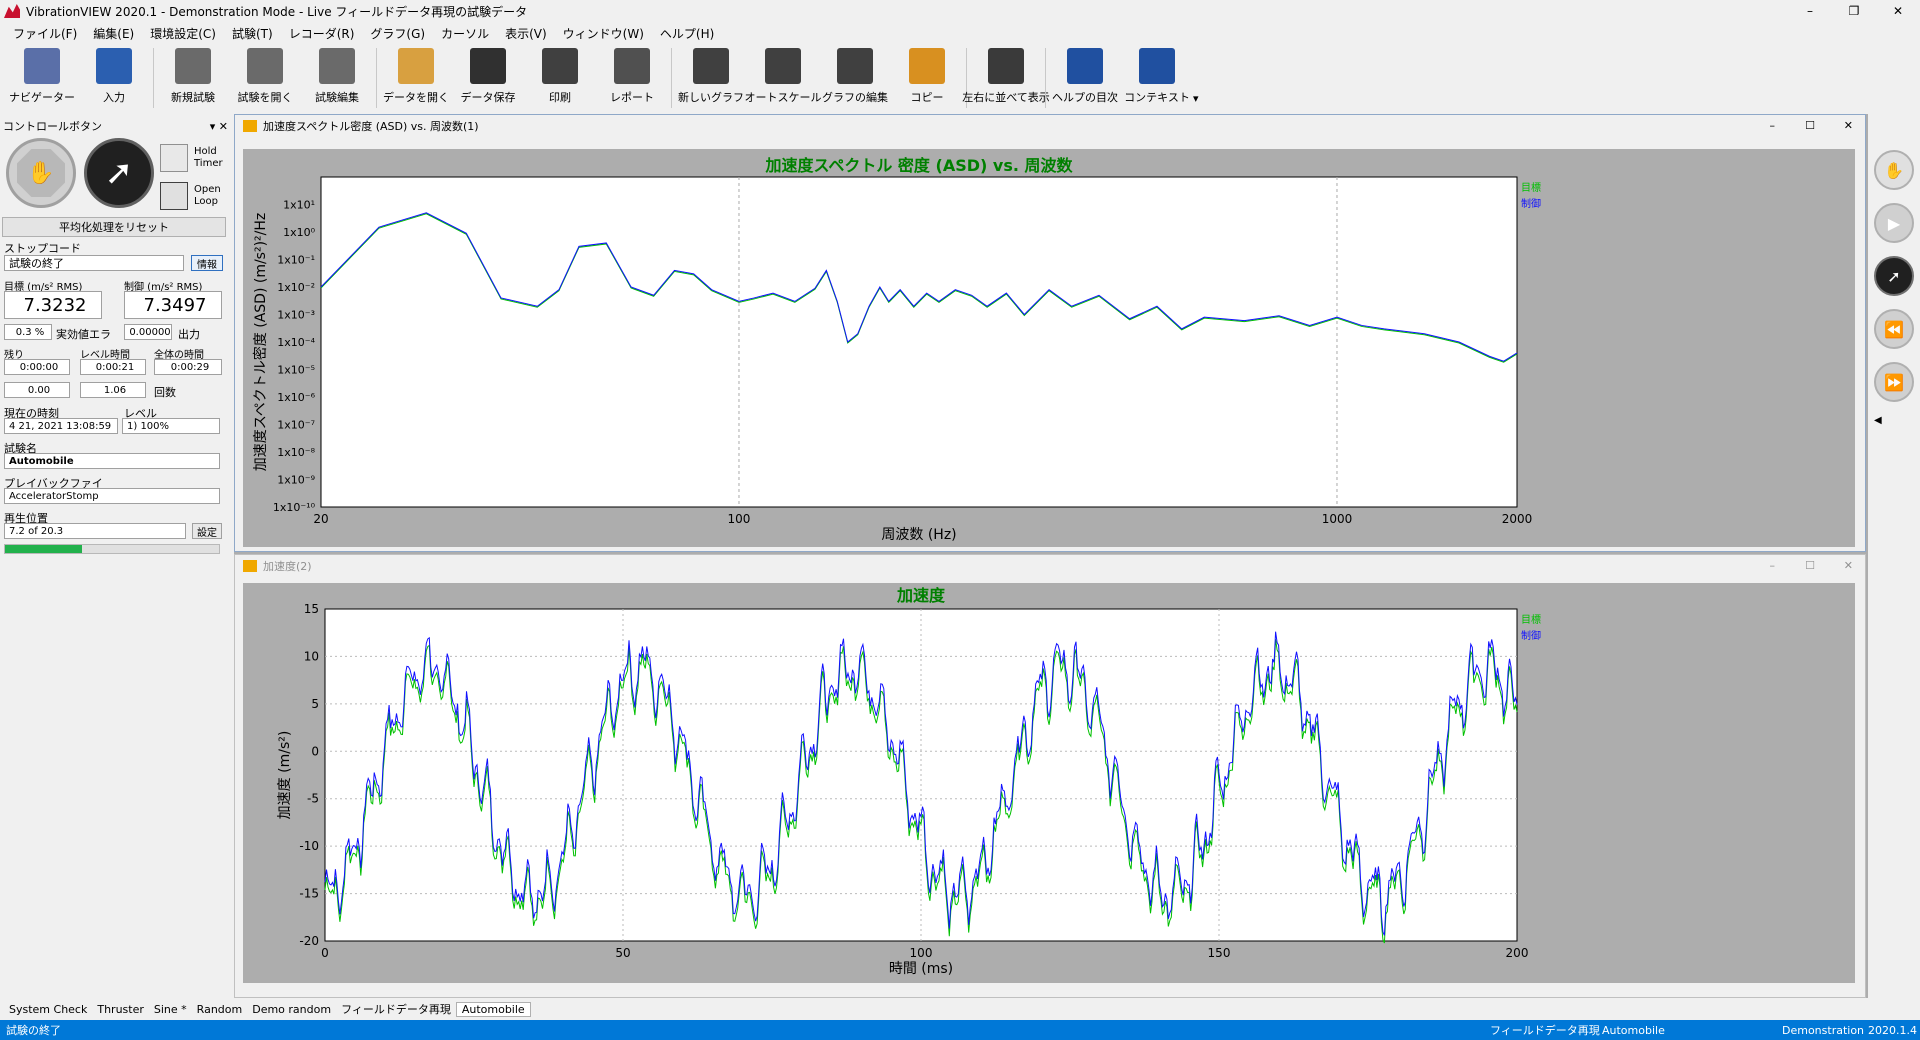 This screenshot has height=1040, width=1920. What do you see at coordinates (193, 77) in the screenshot?
I see `toolbar-button-2: 新規試験` at bounding box center [193, 77].